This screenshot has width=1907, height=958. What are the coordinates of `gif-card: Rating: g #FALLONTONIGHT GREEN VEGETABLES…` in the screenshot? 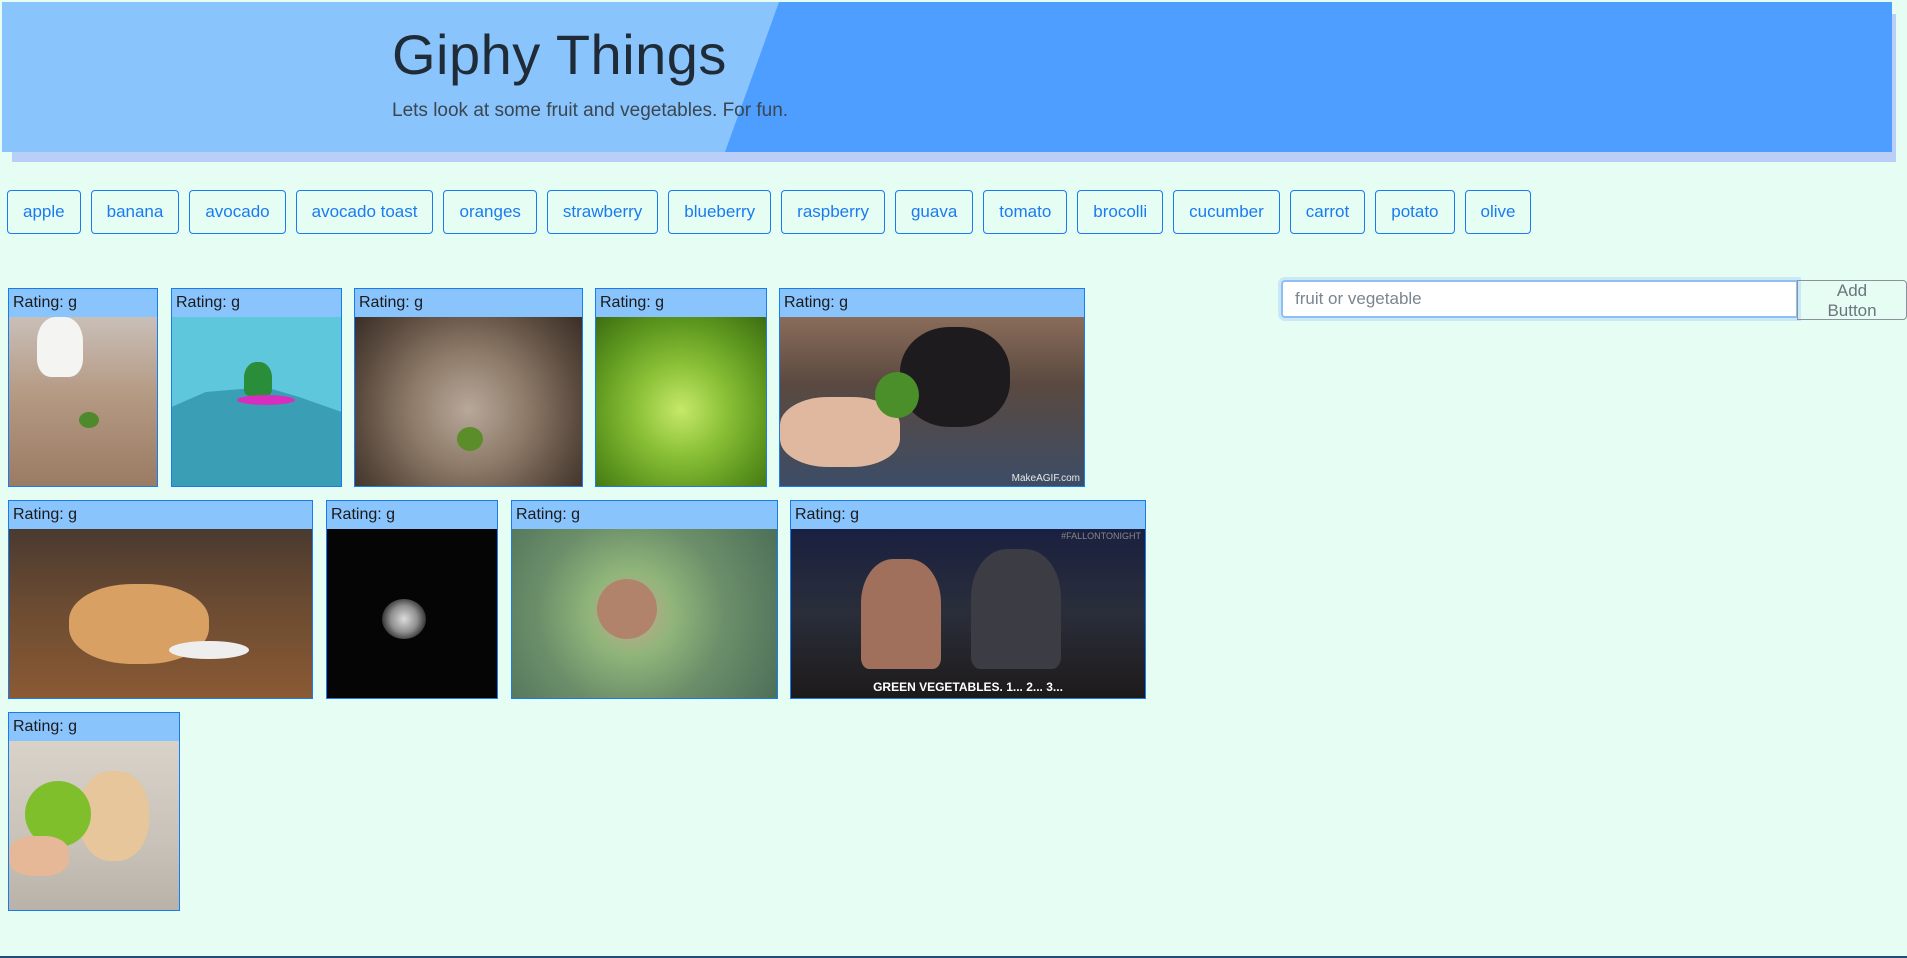 It's located at (968, 599).